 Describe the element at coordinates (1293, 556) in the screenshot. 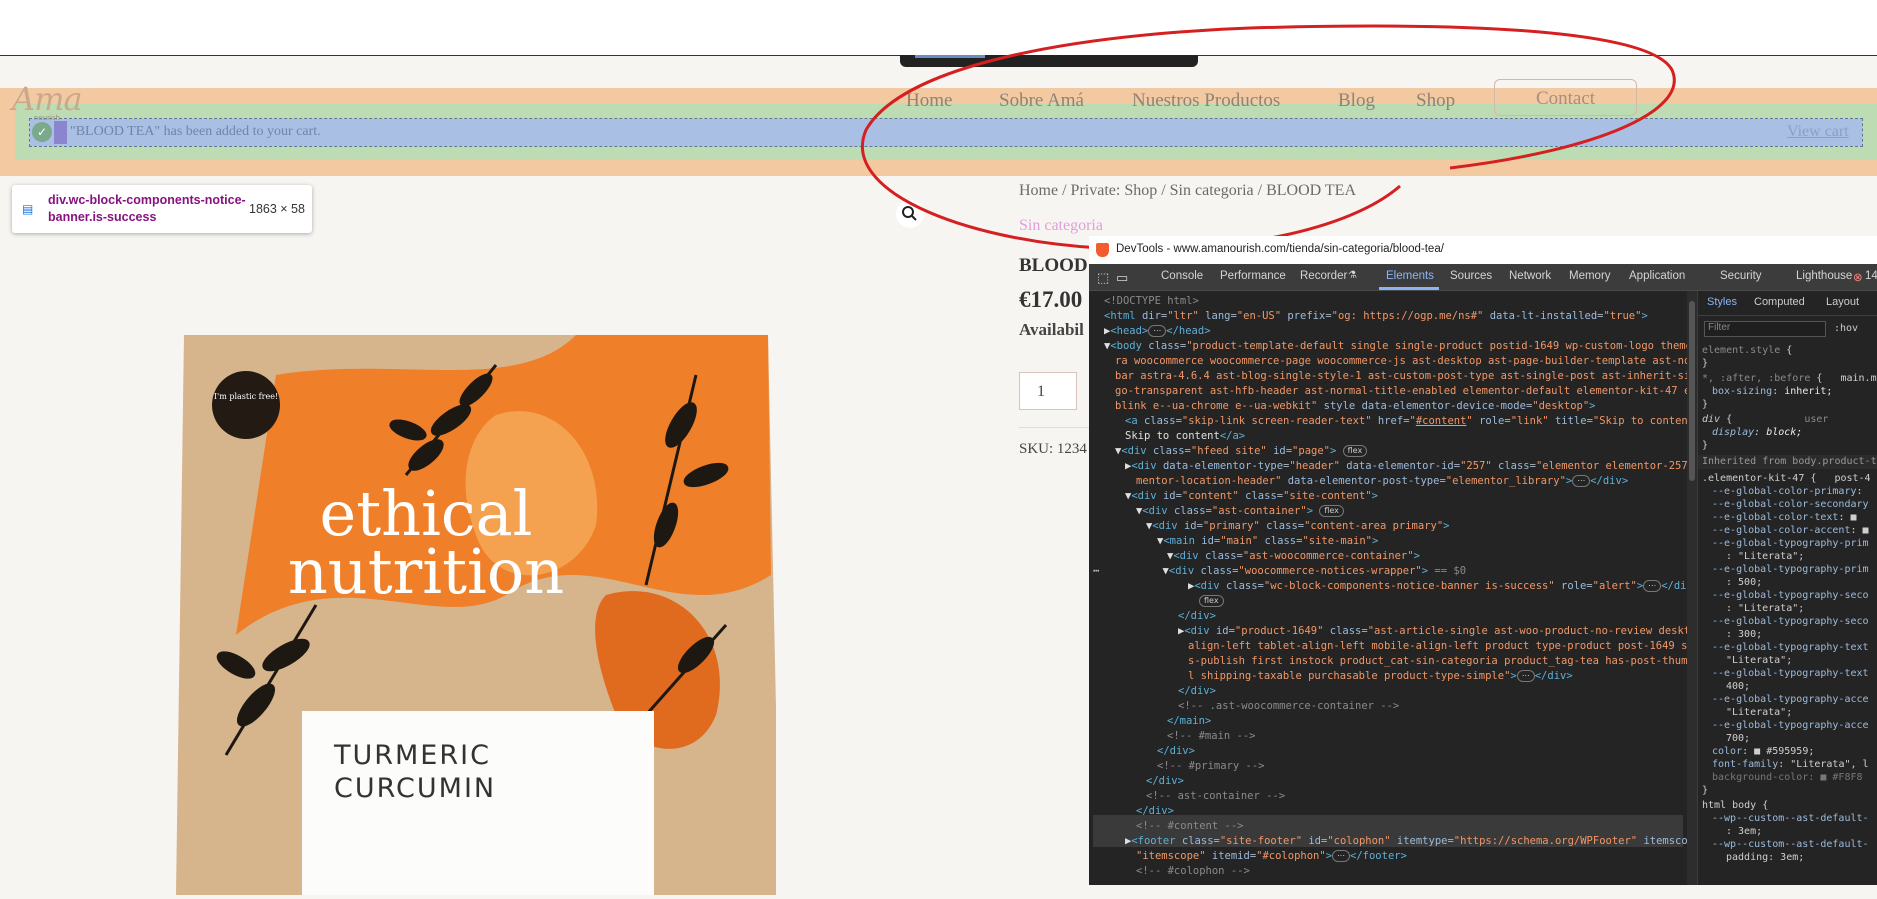

I see `dom-line: ▼<div class="ast-woocommerce-container">` at that location.